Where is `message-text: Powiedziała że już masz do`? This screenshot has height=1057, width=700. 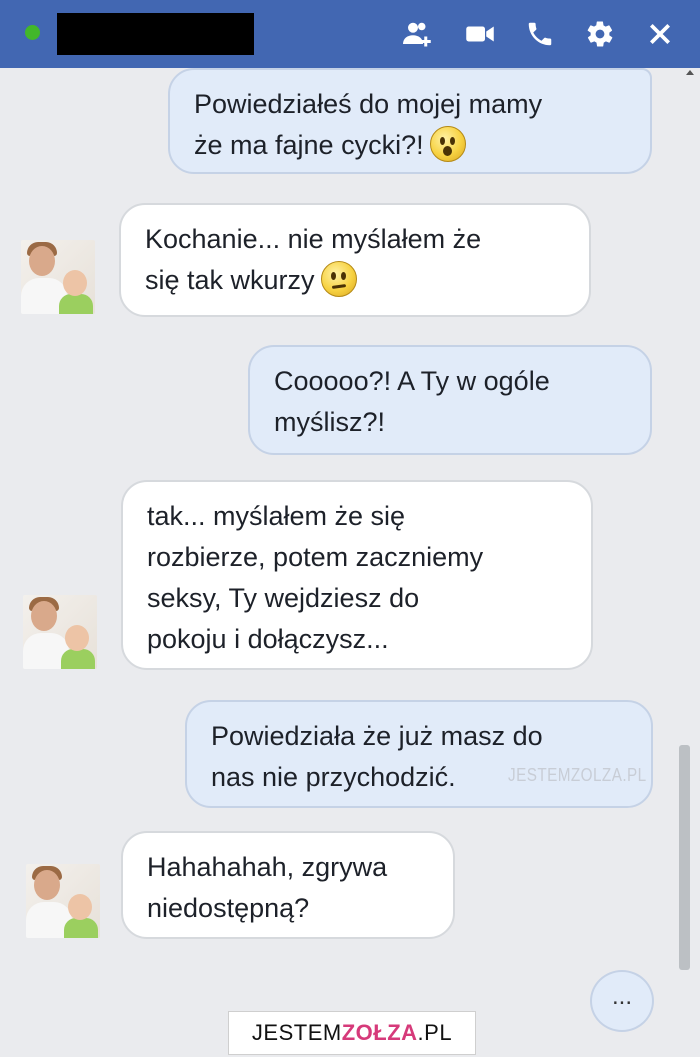
message-text: Powiedziała że już masz do is located at coordinates (377, 736).